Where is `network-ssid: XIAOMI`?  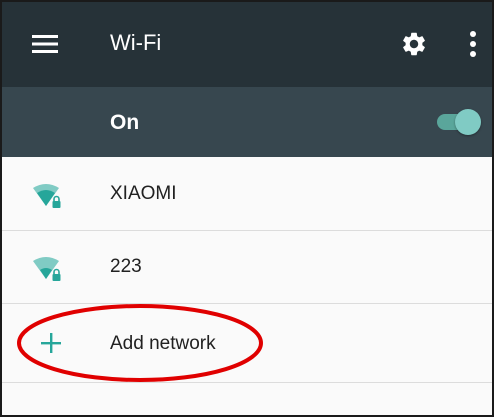
network-ssid: XIAOMI is located at coordinates (143, 193).